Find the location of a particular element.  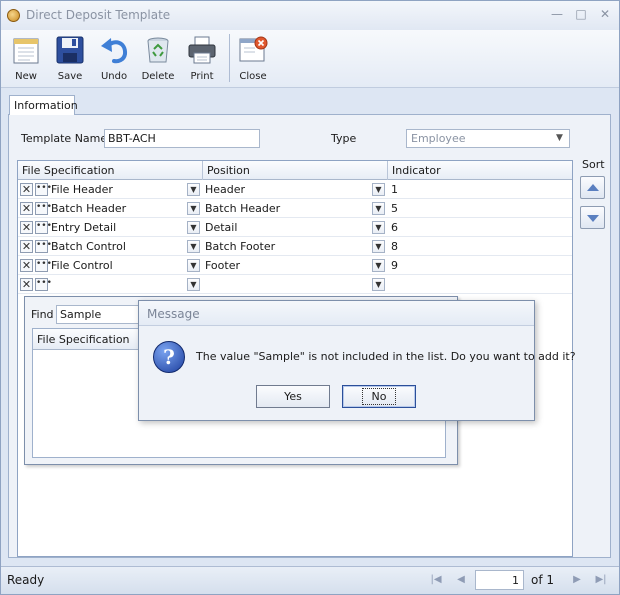

save-button: Save is located at coordinates (70, 60).